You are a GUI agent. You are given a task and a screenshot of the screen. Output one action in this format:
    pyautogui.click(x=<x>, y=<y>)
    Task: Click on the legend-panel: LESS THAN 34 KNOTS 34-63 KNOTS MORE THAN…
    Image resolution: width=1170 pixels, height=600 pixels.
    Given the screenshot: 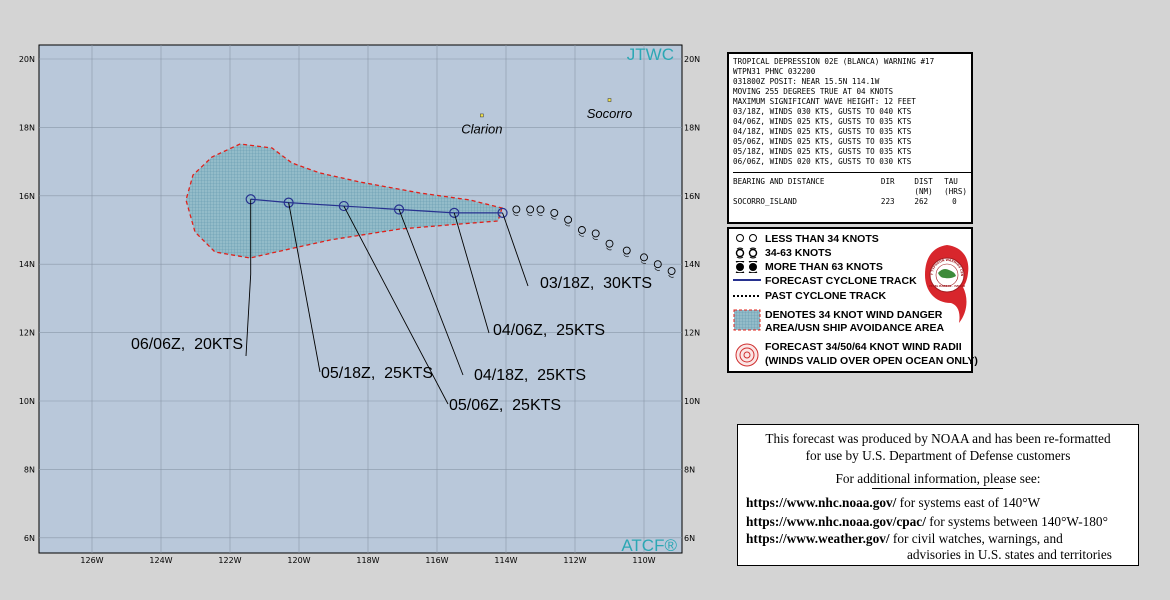 What is the action you would take?
    pyautogui.click(x=852, y=300)
    